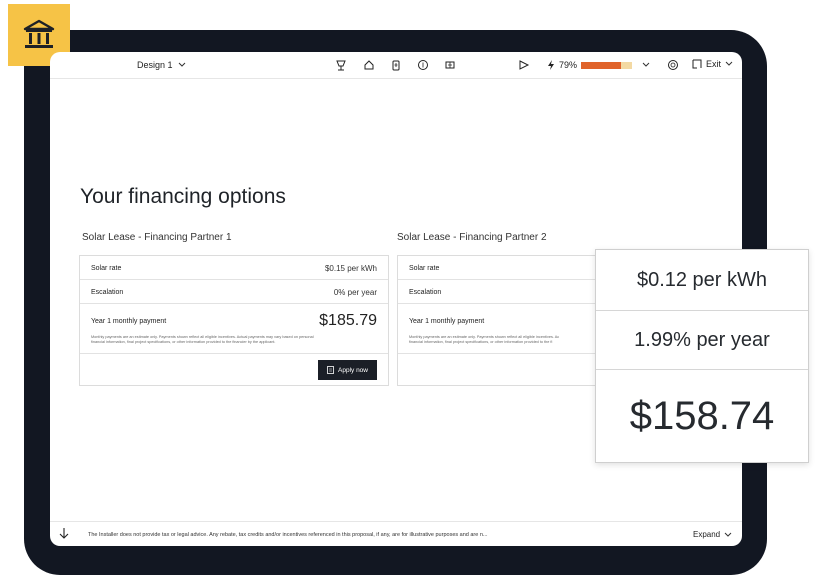 This screenshot has width=816, height=588. What do you see at coordinates (157, 237) in the screenshot?
I see `card-title-partner-1: Solar Lease - Financing Partner 1` at bounding box center [157, 237].